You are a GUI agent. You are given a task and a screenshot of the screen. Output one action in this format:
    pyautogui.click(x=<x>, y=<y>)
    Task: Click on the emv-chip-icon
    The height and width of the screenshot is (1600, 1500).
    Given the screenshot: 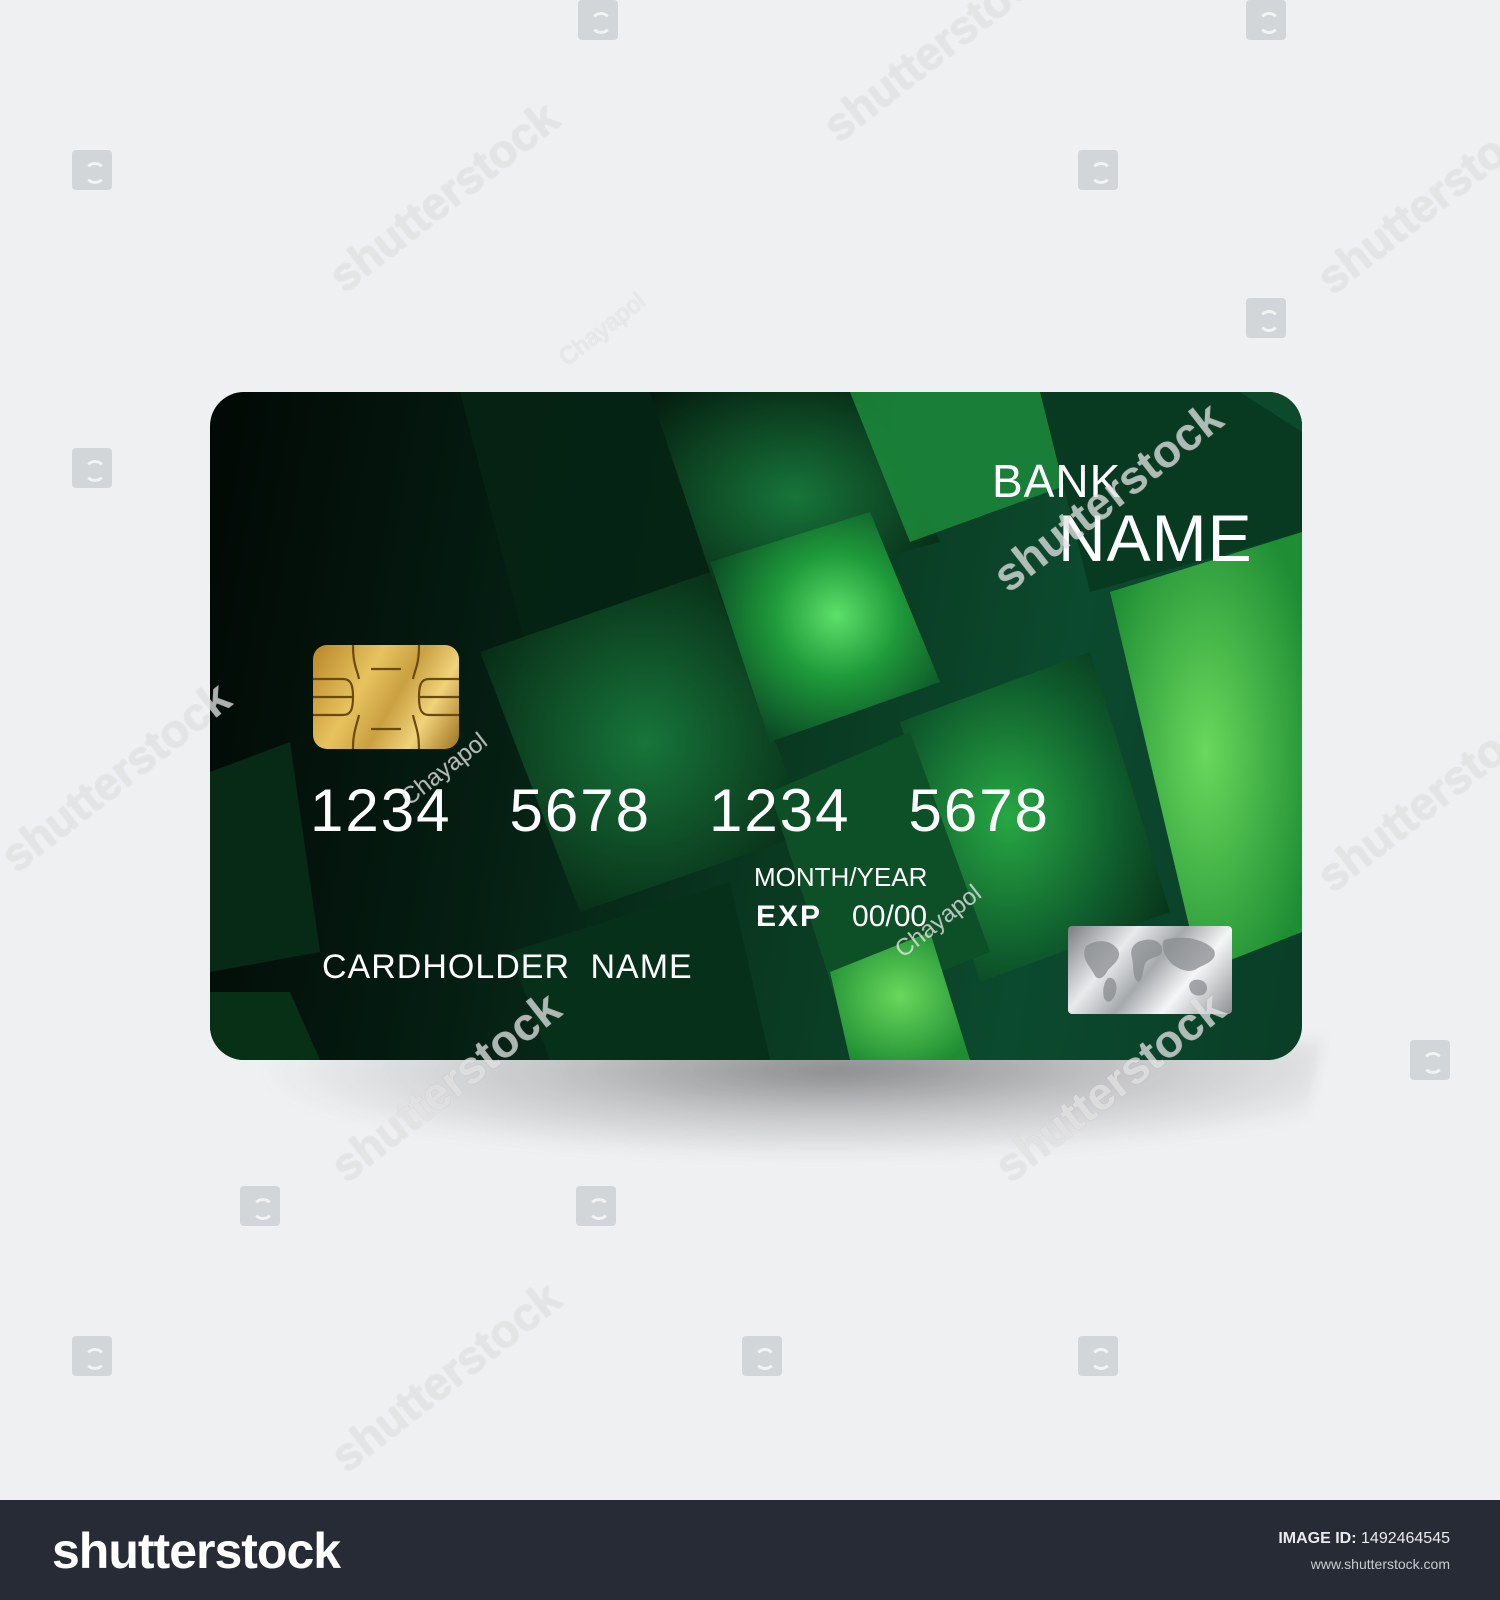 What is the action you would take?
    pyautogui.click(x=386, y=697)
    